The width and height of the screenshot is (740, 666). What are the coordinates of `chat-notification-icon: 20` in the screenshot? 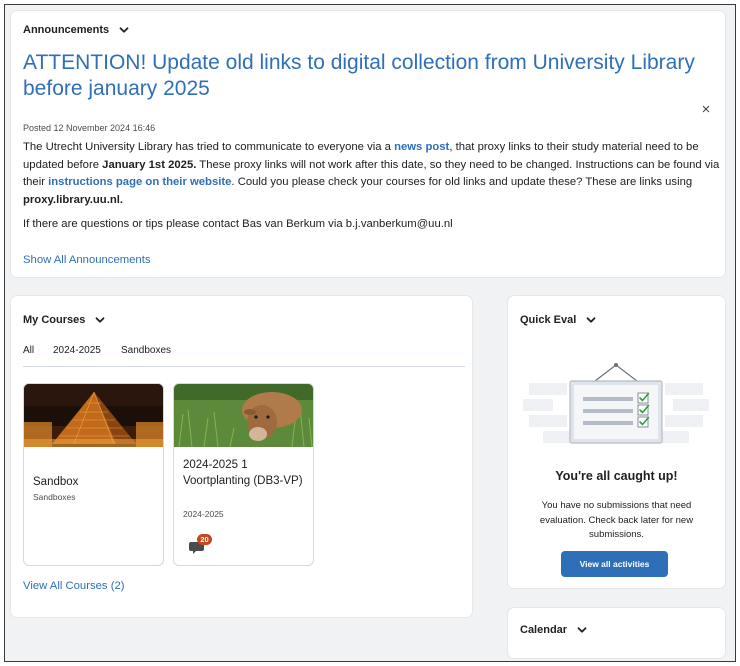 It's located at (200, 545).